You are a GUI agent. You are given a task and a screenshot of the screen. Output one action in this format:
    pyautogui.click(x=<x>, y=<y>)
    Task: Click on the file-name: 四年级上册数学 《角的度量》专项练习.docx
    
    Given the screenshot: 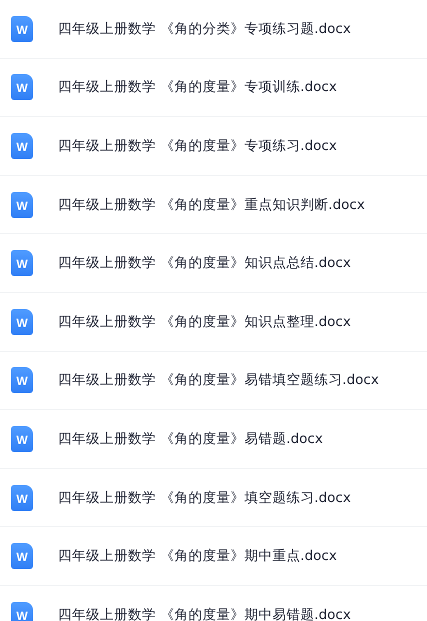 What is the action you would take?
    pyautogui.click(x=197, y=145)
    